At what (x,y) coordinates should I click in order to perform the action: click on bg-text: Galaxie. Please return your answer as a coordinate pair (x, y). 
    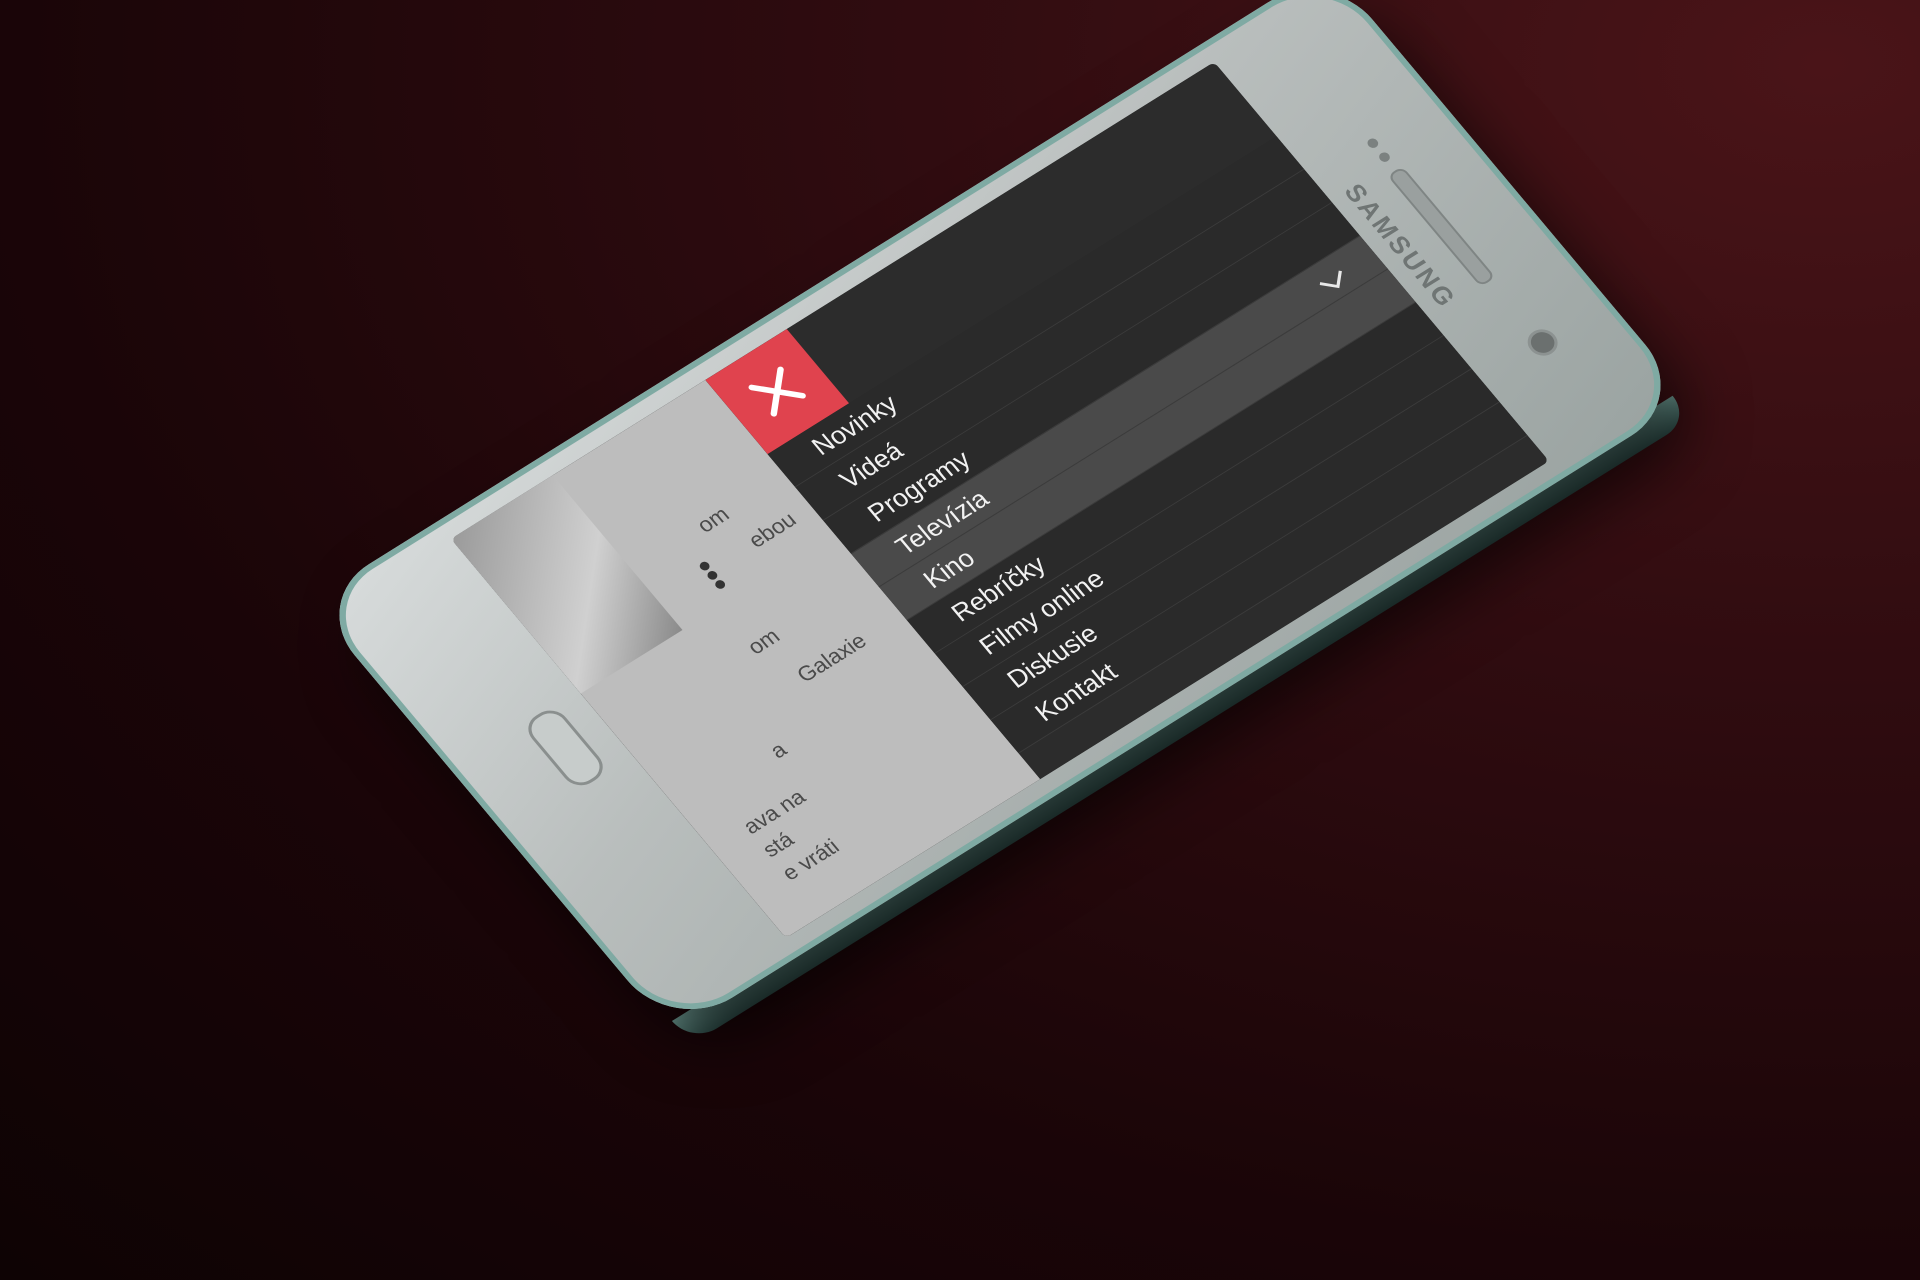
    Looking at the image, I should click on (831, 658).